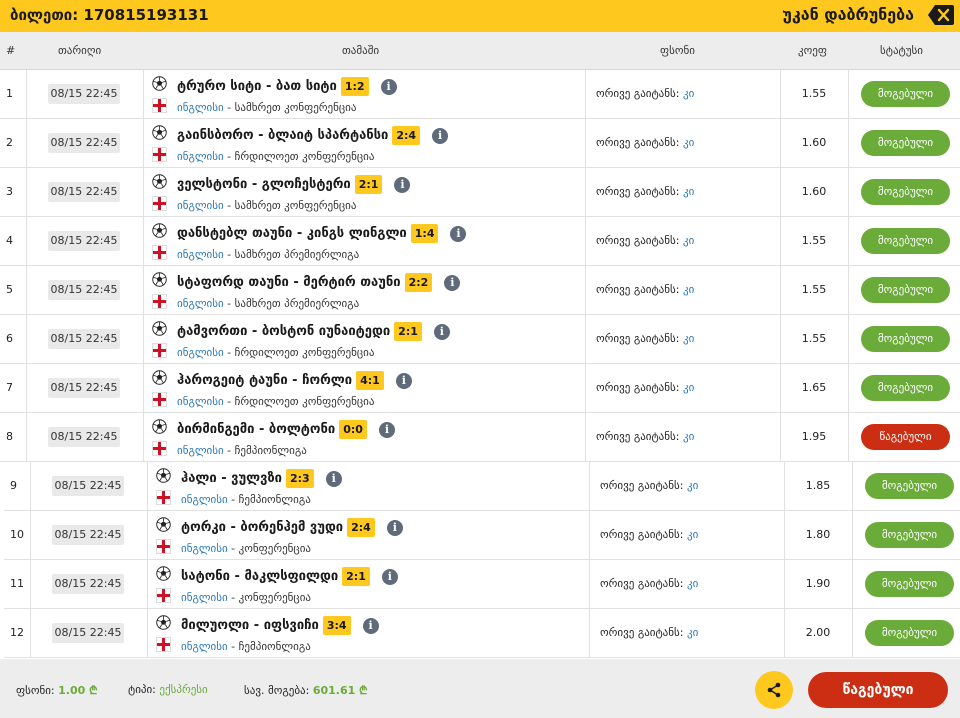 The height and width of the screenshot is (718, 960). What do you see at coordinates (480, 51) in the screenshot?
I see `table-header: # თარიღი თამაში ფსონი კოეფ სტატუსი` at bounding box center [480, 51].